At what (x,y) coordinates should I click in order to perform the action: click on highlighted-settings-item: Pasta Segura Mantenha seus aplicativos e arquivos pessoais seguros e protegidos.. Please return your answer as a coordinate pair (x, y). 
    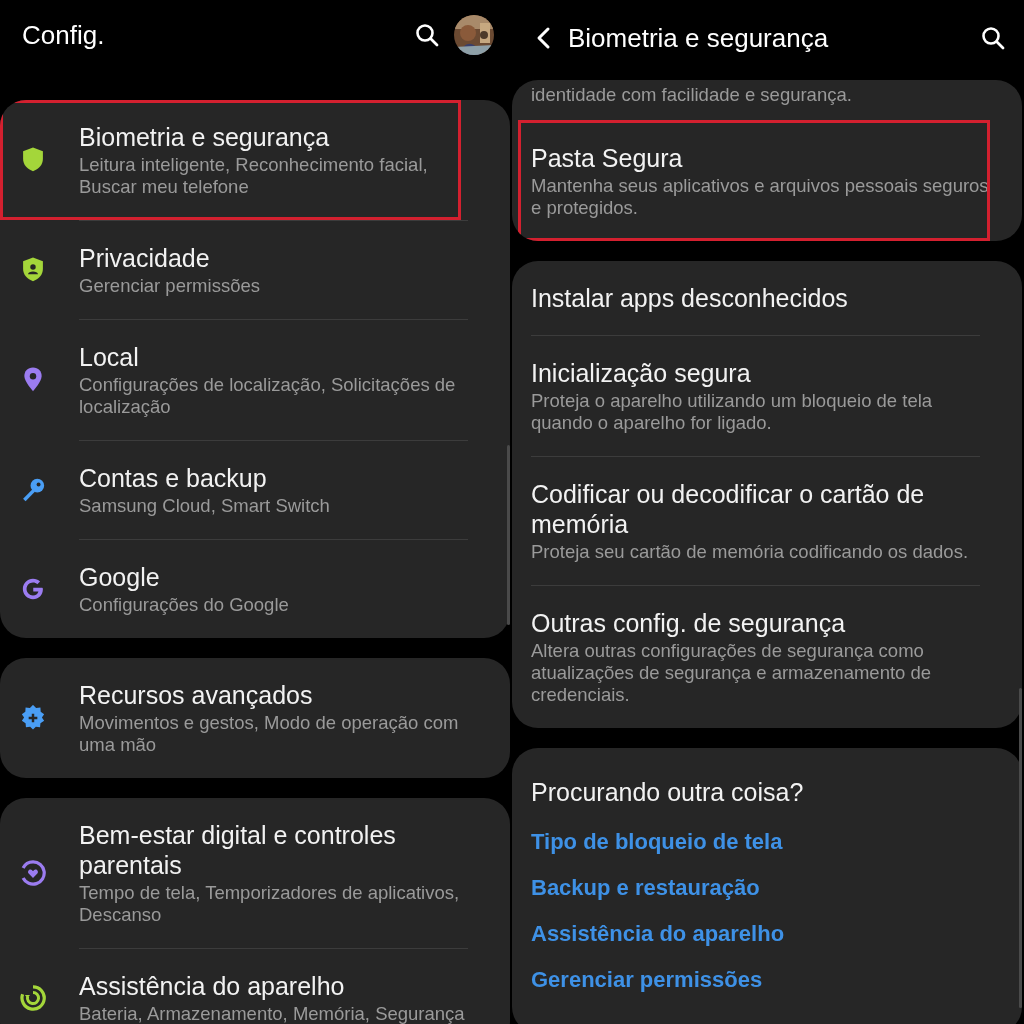
    Looking at the image, I should click on (754, 180).